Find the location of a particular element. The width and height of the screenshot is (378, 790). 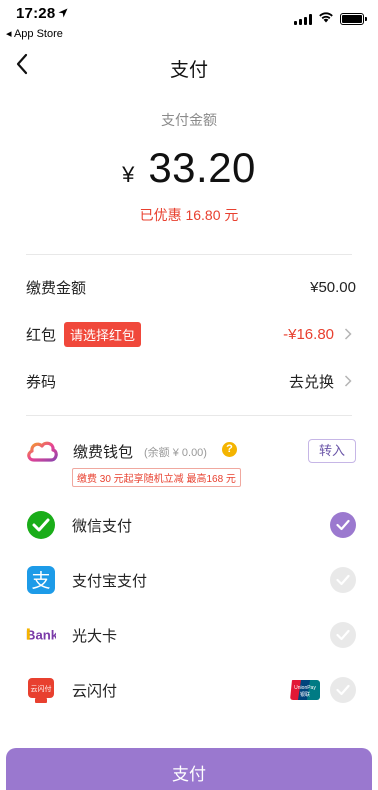

status-time: 17:28 is located at coordinates (42, 13).